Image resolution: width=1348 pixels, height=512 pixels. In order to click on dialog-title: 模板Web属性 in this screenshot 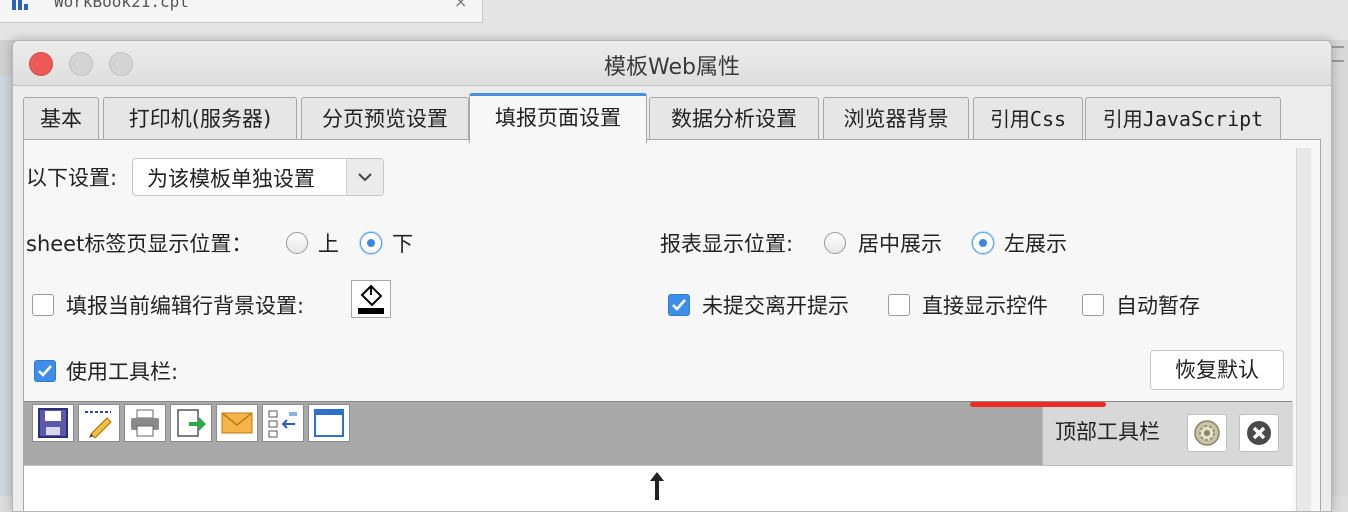, I will do `click(672, 67)`.